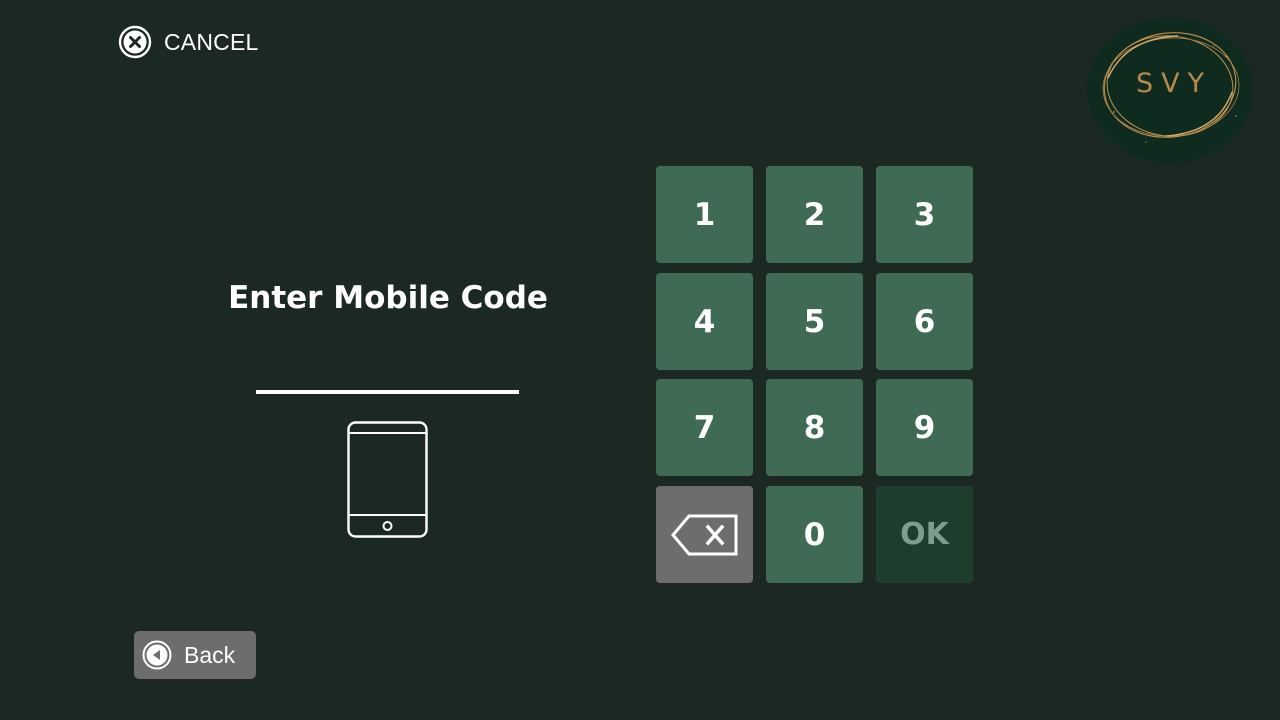 This screenshot has width=1280, height=720. I want to click on close-circle-icon, so click(135, 42).